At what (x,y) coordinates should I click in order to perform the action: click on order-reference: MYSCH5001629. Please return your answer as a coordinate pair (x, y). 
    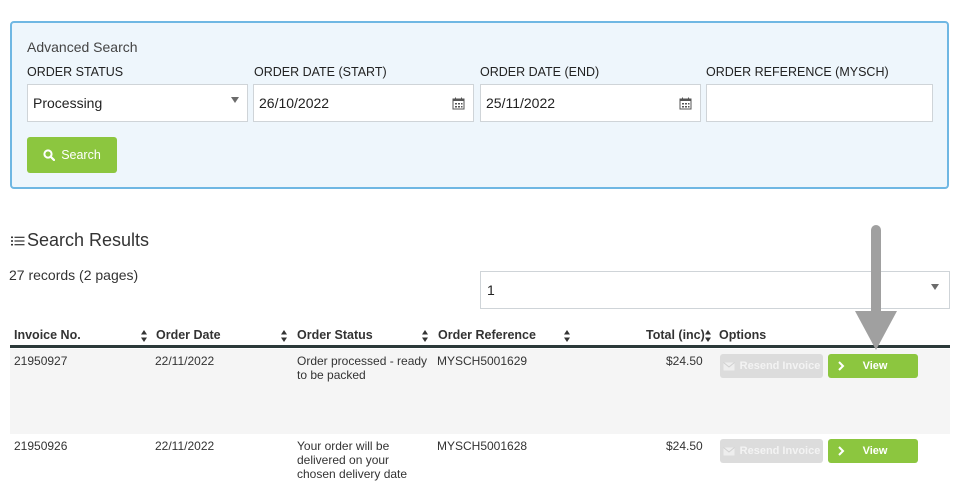
    Looking at the image, I should click on (482, 361).